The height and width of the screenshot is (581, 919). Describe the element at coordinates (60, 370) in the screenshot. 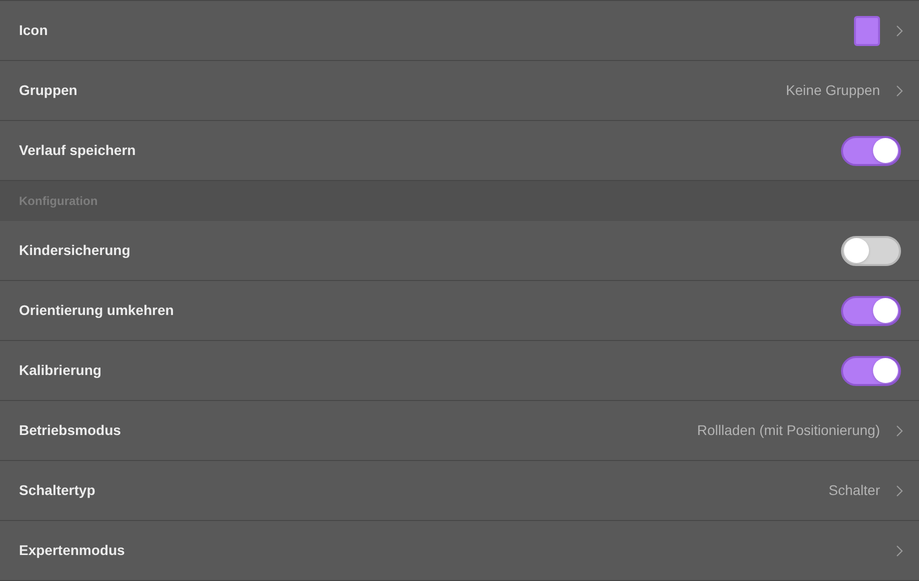

I see `setting-label: Kalibrierung` at that location.